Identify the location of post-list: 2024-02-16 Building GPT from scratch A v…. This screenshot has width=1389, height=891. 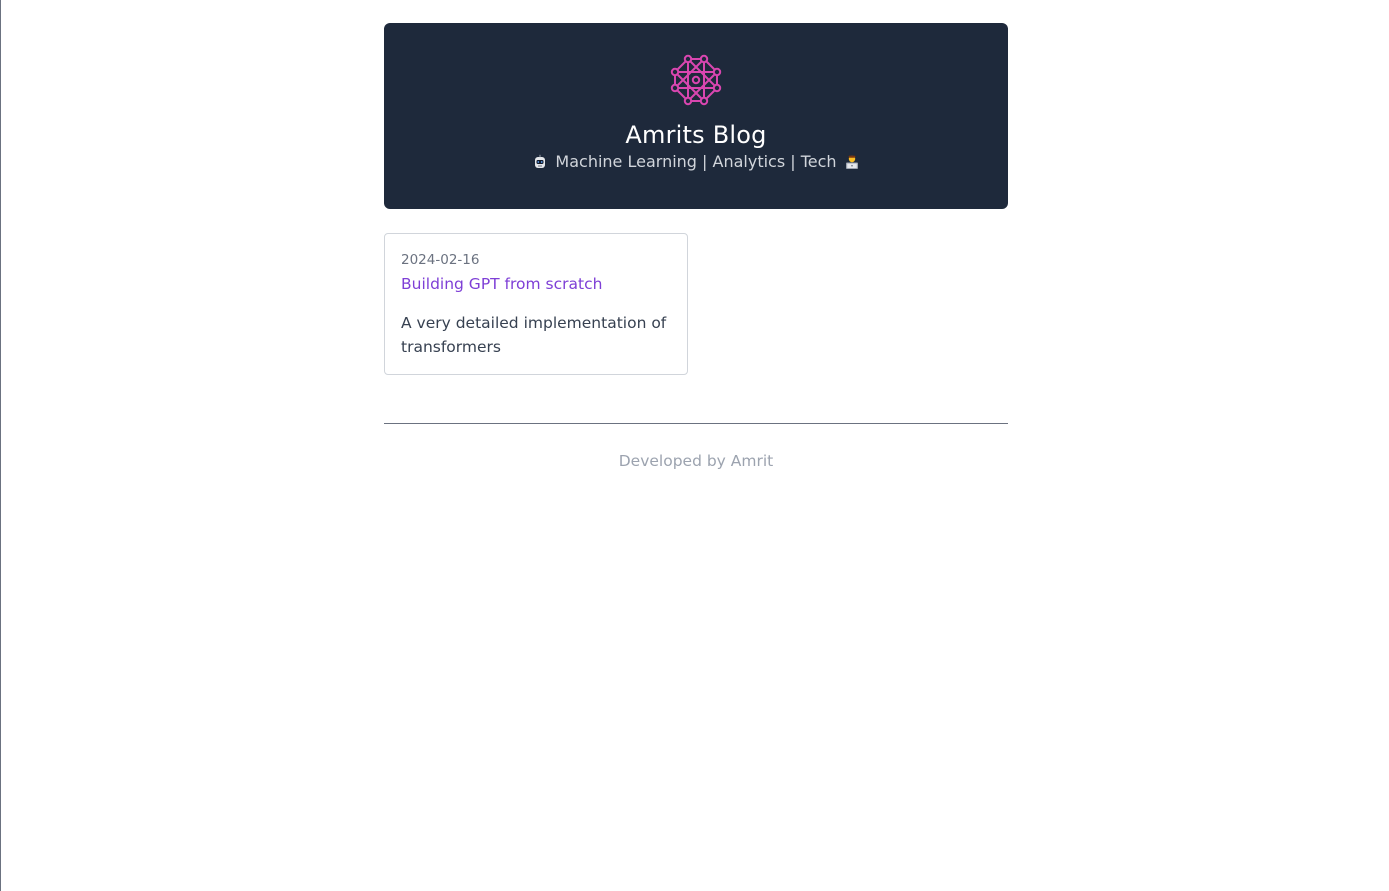
(696, 304).